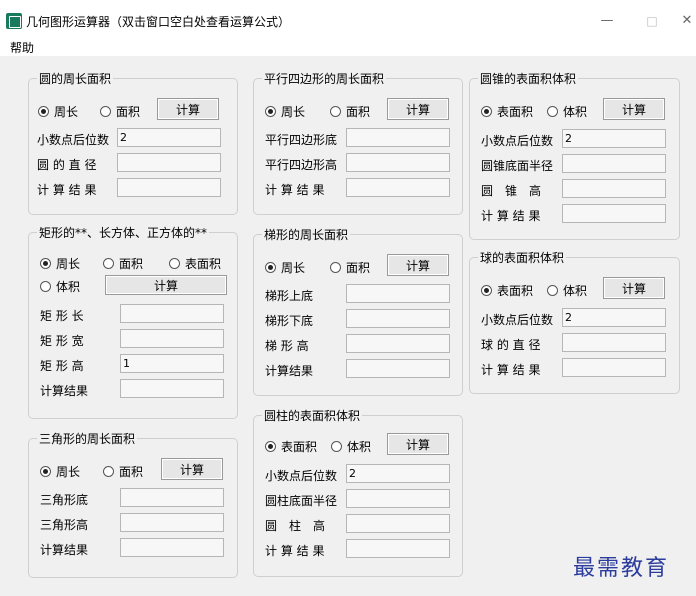 Image resolution: width=696 pixels, height=596 pixels. Describe the element at coordinates (169, 187) in the screenshot. I see `circle-result-input` at that location.